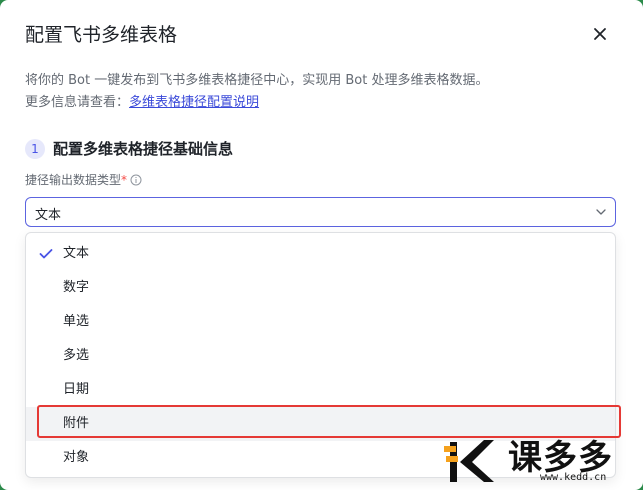 The image size is (643, 490). What do you see at coordinates (76, 253) in the screenshot?
I see `option-label: 文本` at bounding box center [76, 253].